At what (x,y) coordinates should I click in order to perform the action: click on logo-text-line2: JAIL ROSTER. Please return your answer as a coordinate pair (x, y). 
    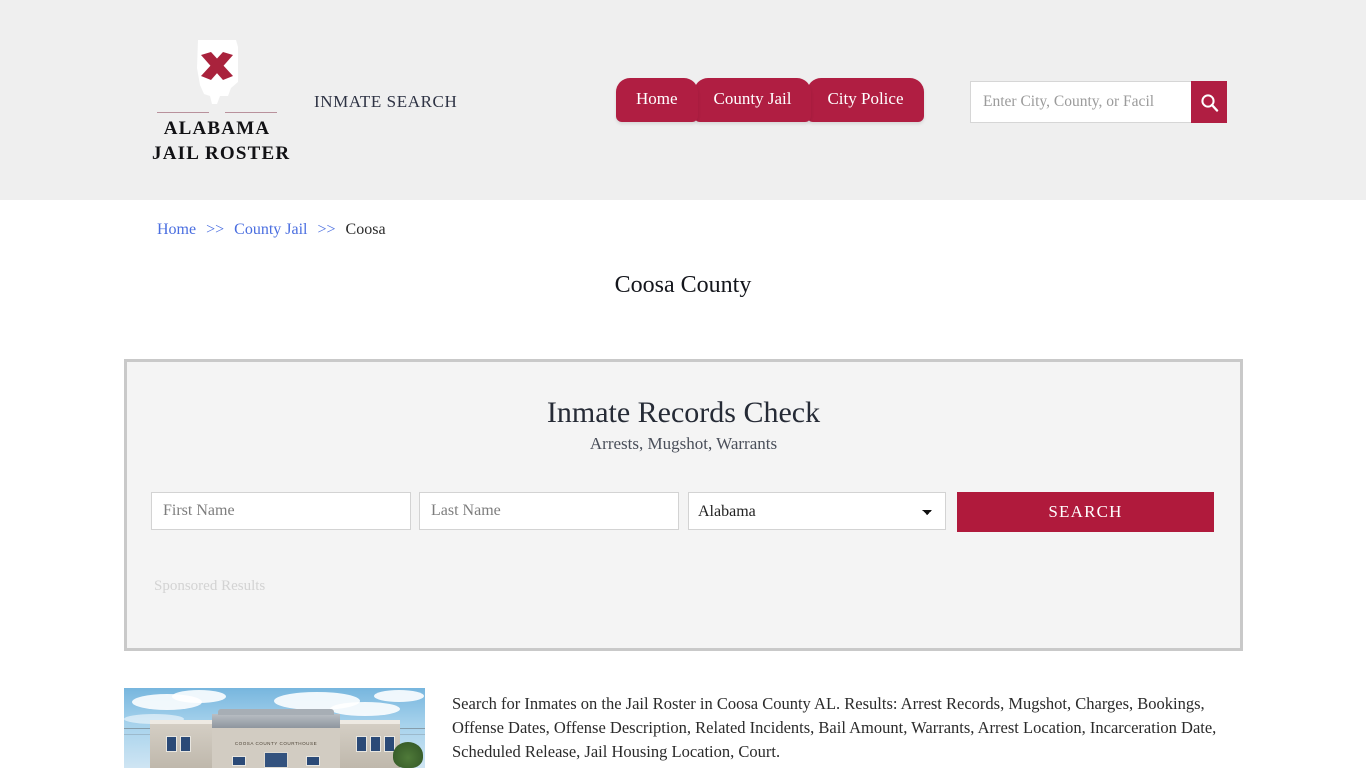
    Looking at the image, I should click on (221, 153).